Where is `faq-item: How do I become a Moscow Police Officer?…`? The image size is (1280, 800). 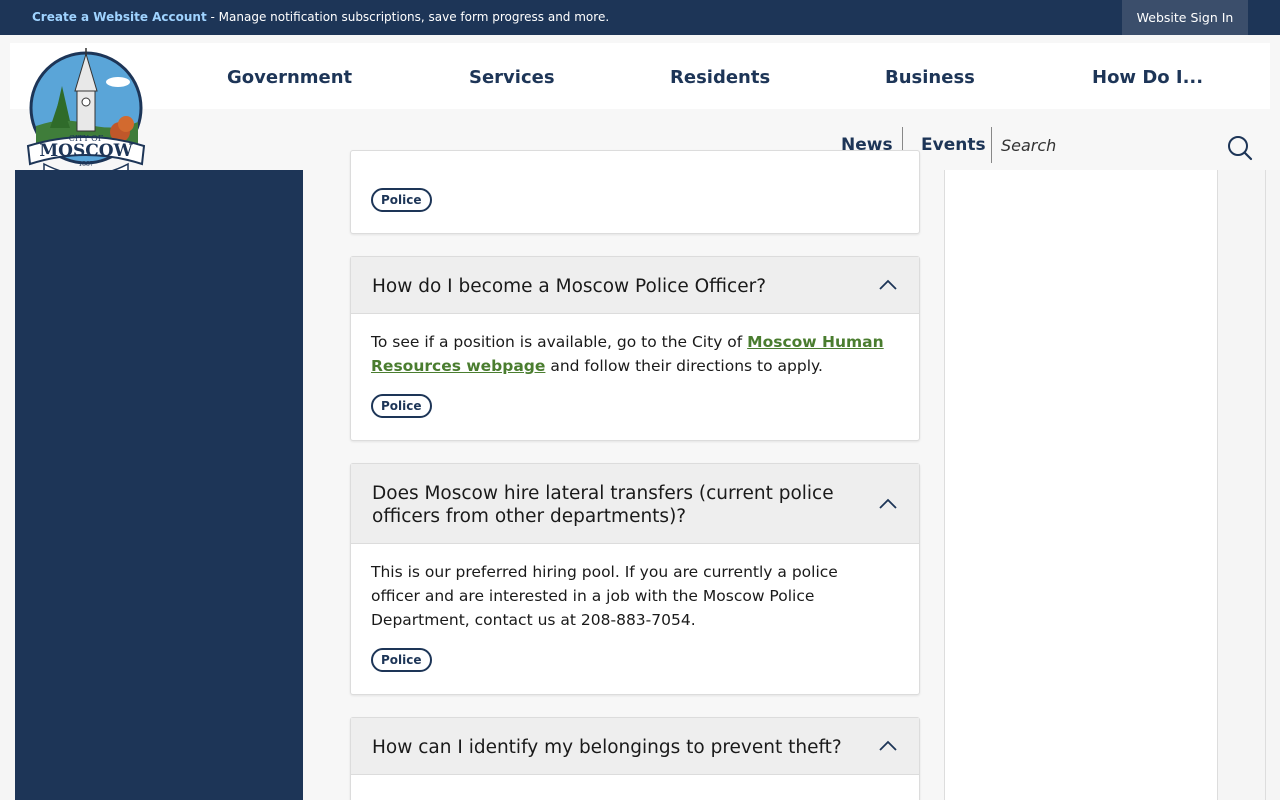 faq-item: How do I become a Moscow Police Officer?… is located at coordinates (635, 348).